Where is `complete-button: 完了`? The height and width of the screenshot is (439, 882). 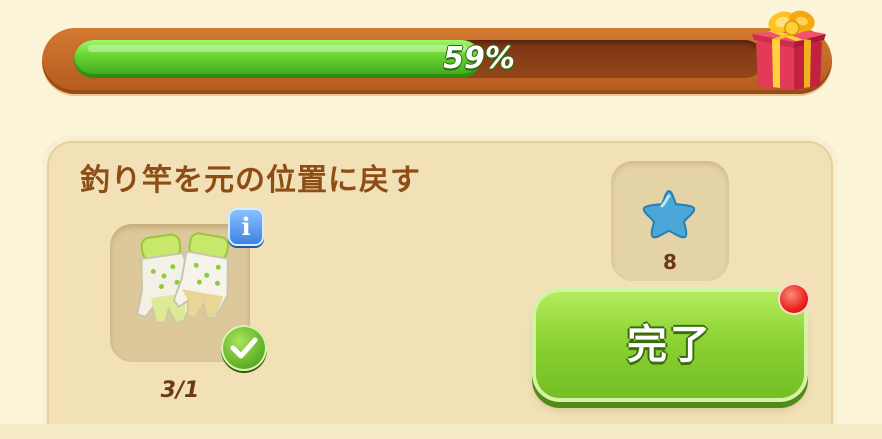
complete-button: 完了 is located at coordinates (670, 345).